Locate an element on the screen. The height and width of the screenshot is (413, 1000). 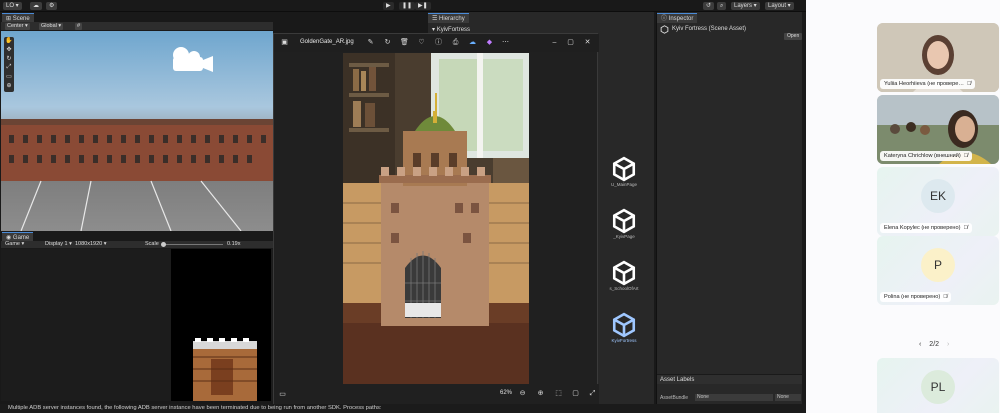
resolution-label: 1080x1920 is located at coordinates (89, 244).